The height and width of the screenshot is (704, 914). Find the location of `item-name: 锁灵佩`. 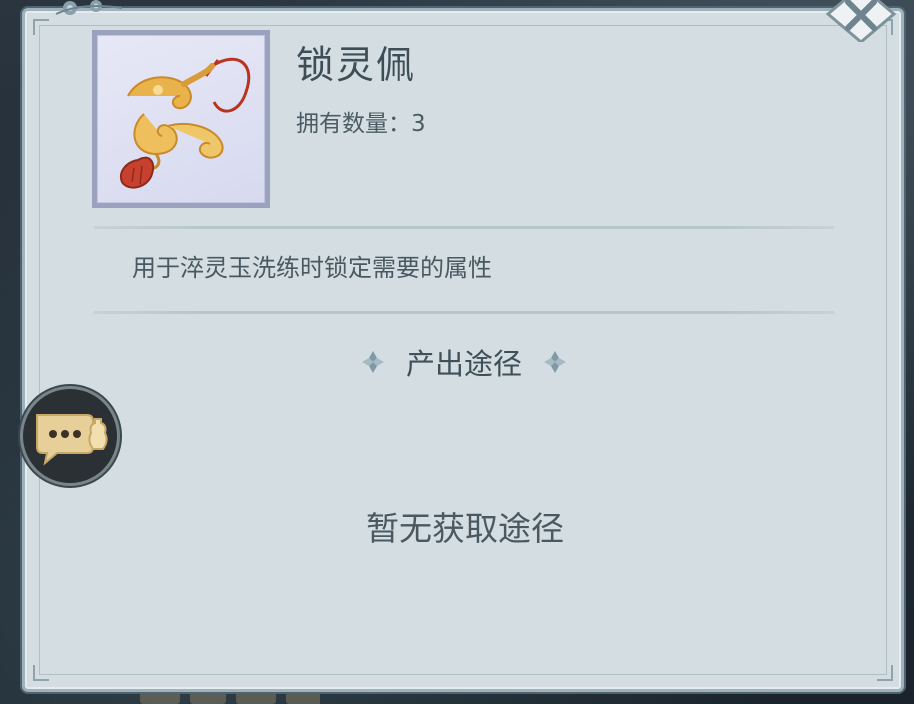

item-name: 锁灵佩 is located at coordinates (356, 65).